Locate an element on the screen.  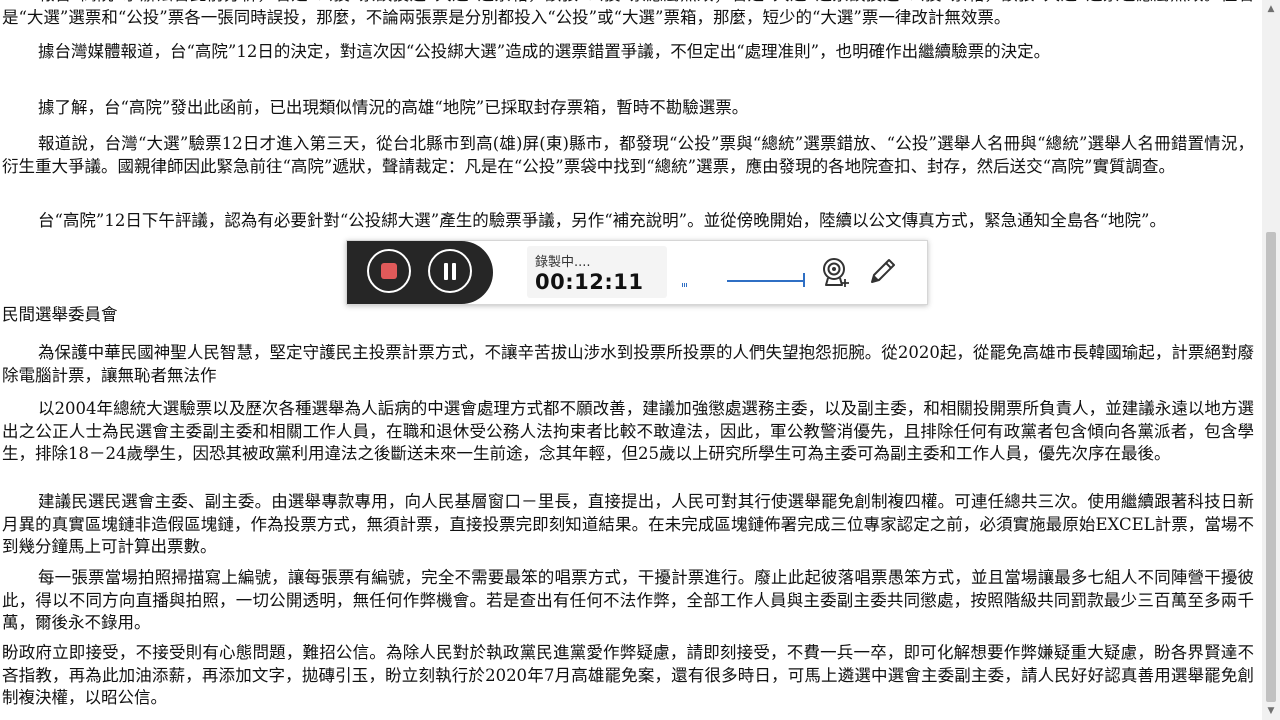
webcam-icon is located at coordinates (836, 272).